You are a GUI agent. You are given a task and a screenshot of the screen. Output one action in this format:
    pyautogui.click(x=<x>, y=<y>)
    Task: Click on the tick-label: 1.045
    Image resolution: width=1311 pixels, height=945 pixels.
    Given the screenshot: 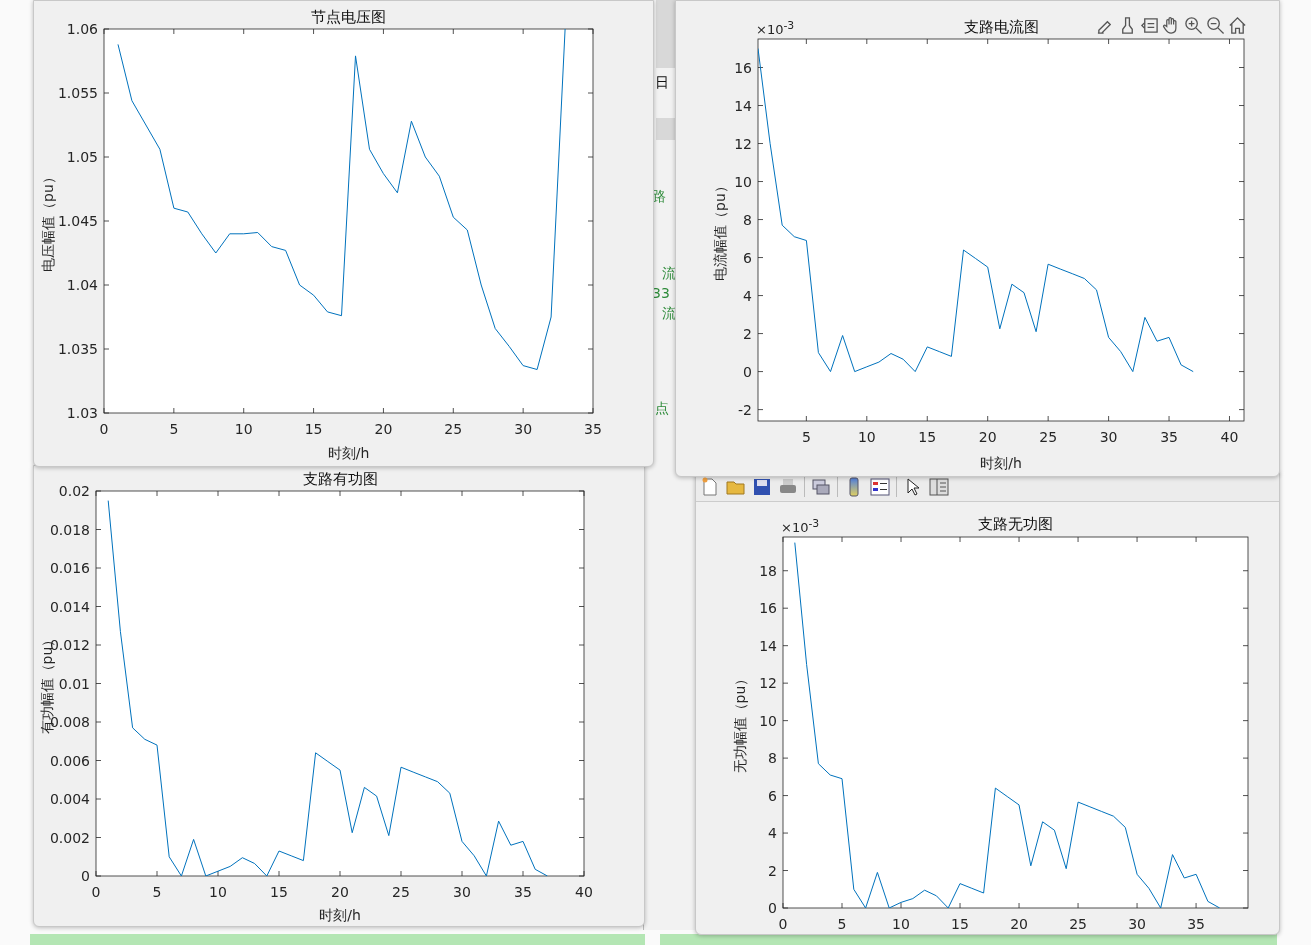 What is the action you would take?
    pyautogui.click(x=77, y=221)
    